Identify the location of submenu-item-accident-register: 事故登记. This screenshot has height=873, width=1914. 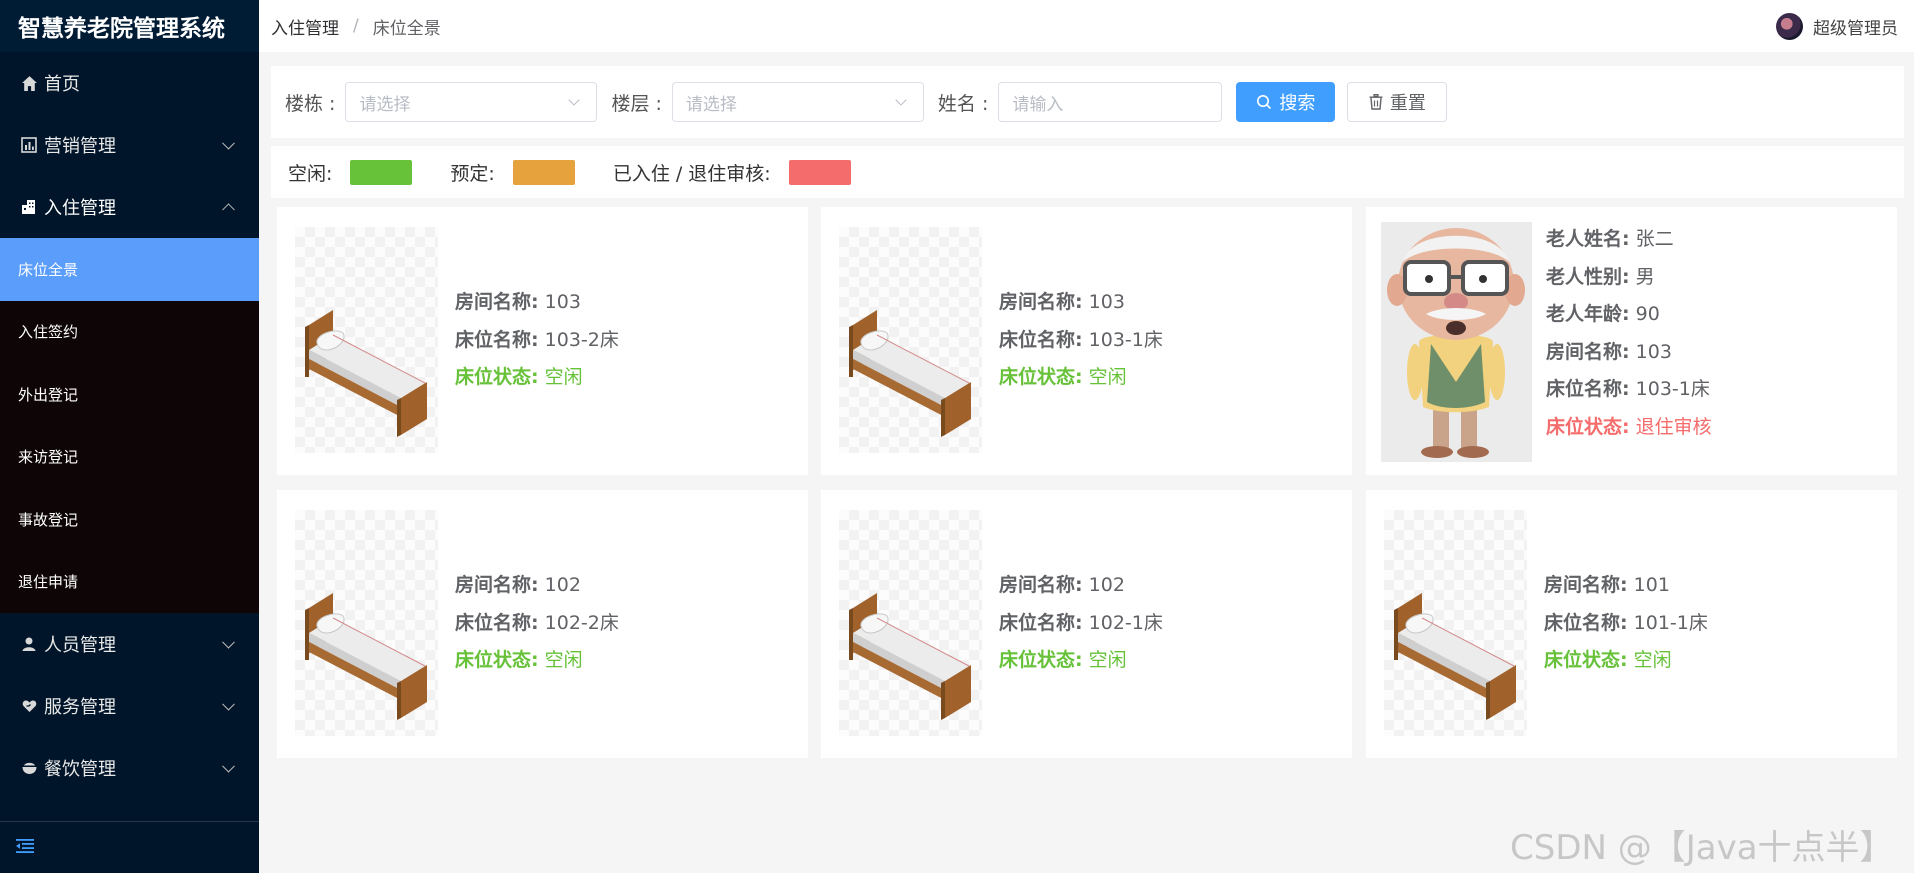
(129, 519).